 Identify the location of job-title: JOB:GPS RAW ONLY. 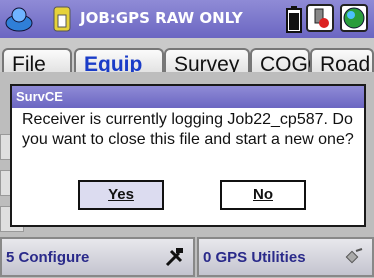
(161, 18).